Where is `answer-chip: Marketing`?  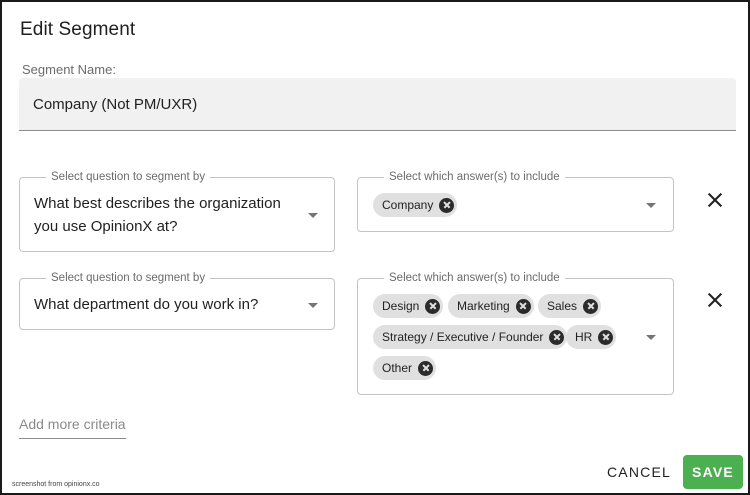
answer-chip: Marketing is located at coordinates (491, 306).